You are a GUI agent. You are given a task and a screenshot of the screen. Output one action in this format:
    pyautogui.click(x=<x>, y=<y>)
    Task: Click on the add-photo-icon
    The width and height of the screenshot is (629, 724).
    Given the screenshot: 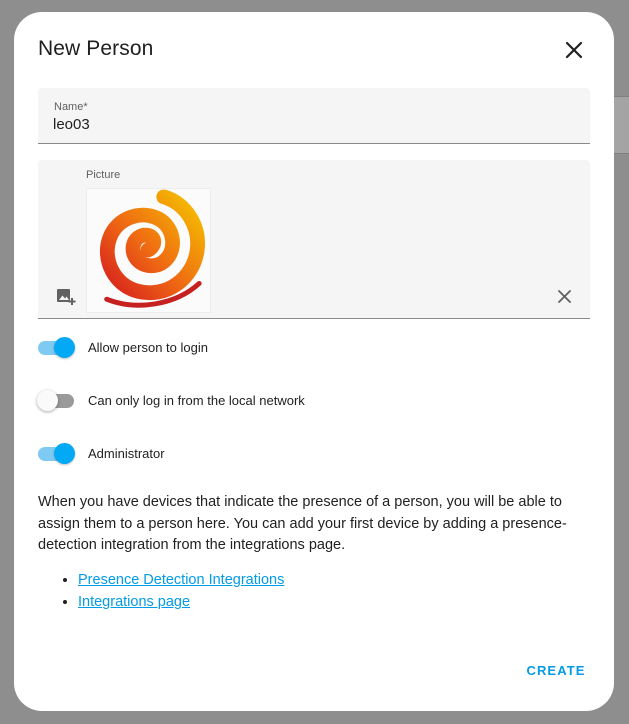 What is the action you would take?
    pyautogui.click(x=66, y=297)
    